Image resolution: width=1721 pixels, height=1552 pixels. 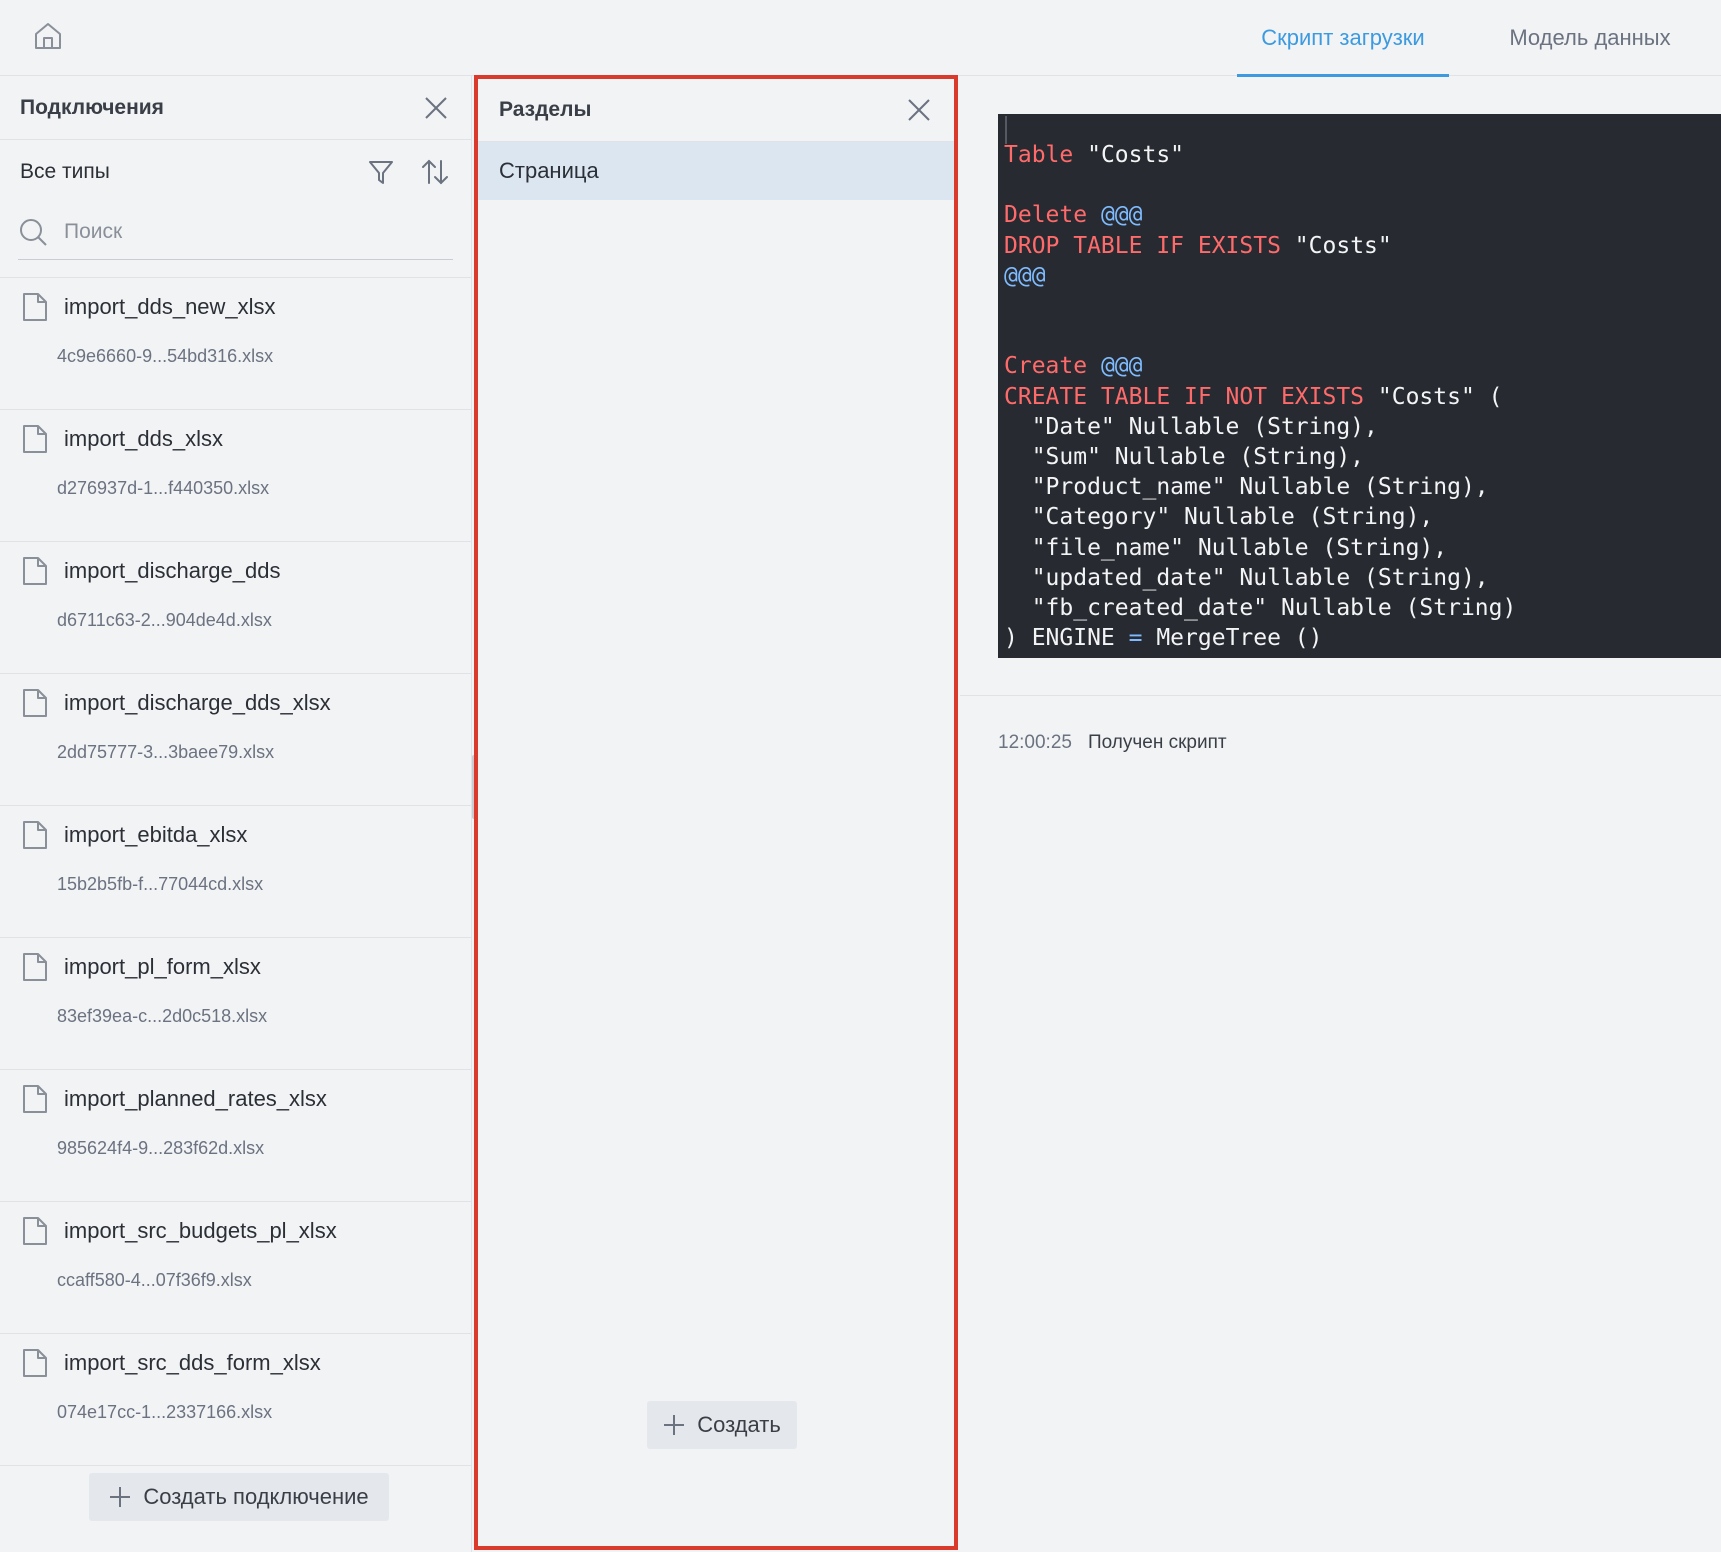 What do you see at coordinates (197, 702) in the screenshot?
I see `connection-name: import_discharge_dds_xlsx` at bounding box center [197, 702].